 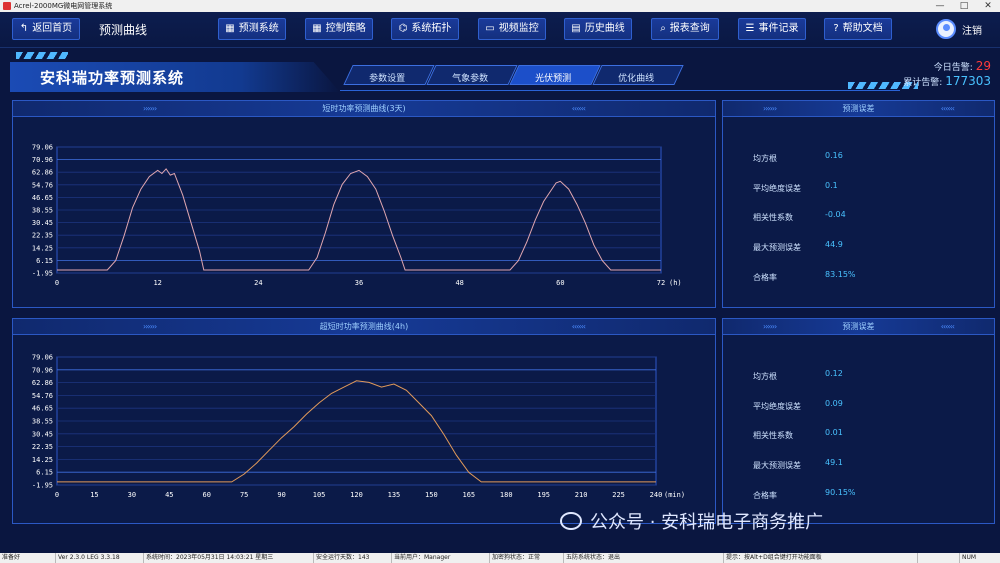 What do you see at coordinates (750, 28) in the screenshot?
I see `list-icon: ☰` at bounding box center [750, 28].